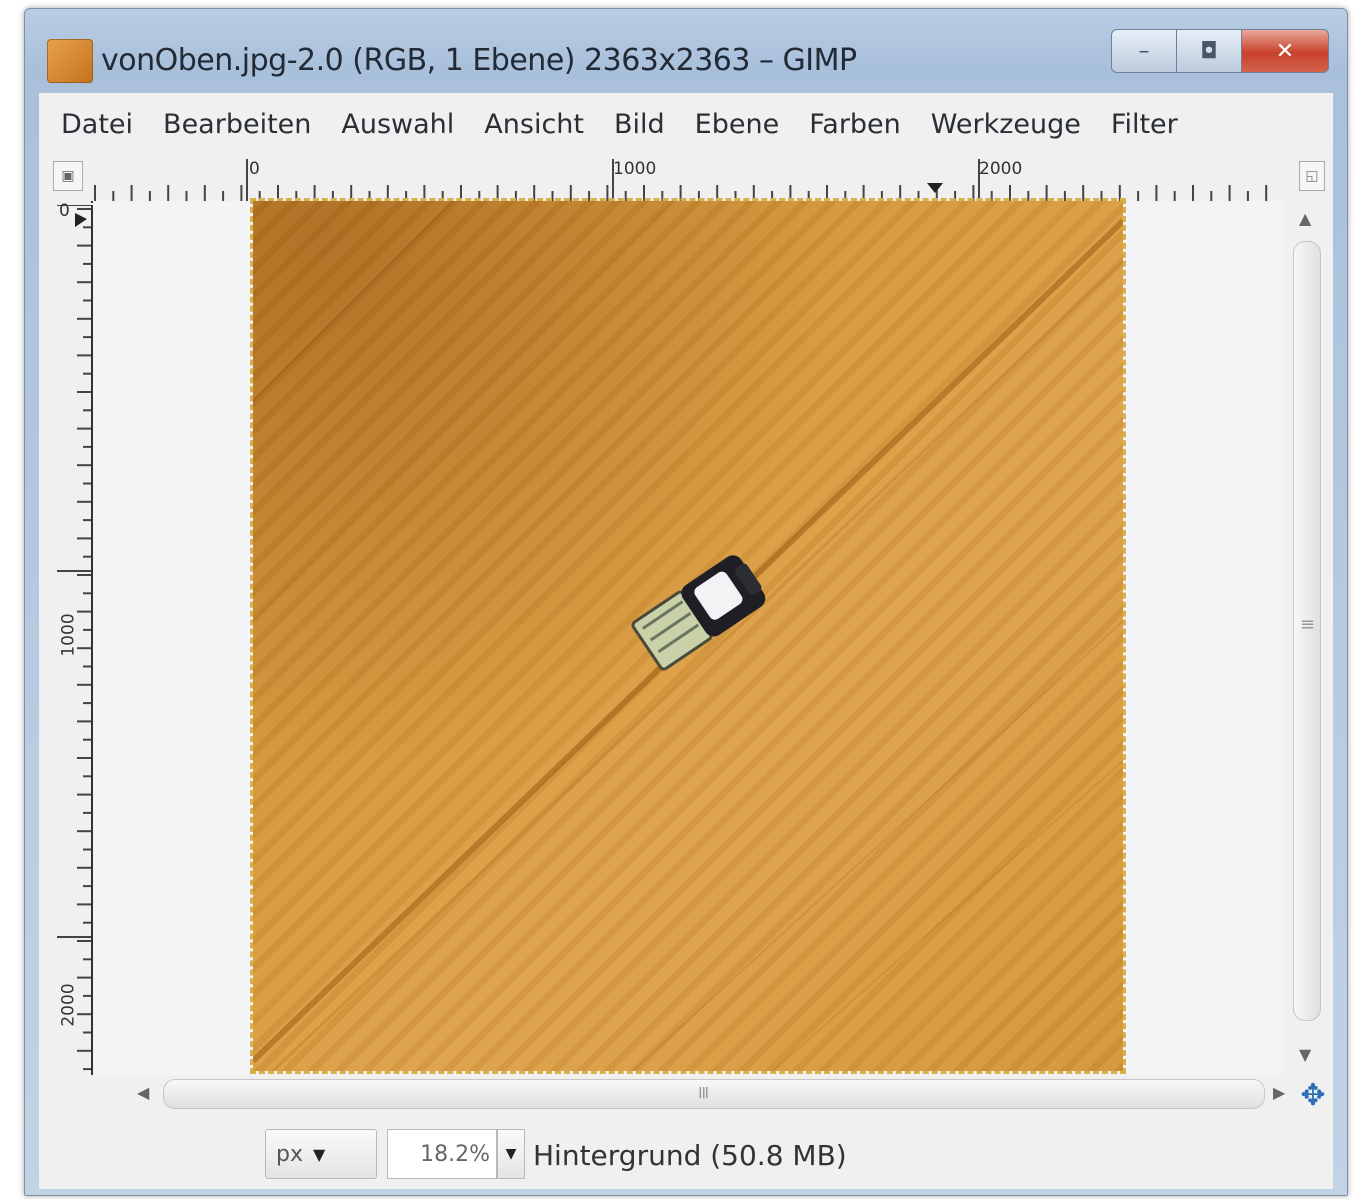 This screenshot has height=1199, width=1353. What do you see at coordinates (68, 1005) in the screenshot?
I see `vruler-label-2000: 2000` at bounding box center [68, 1005].